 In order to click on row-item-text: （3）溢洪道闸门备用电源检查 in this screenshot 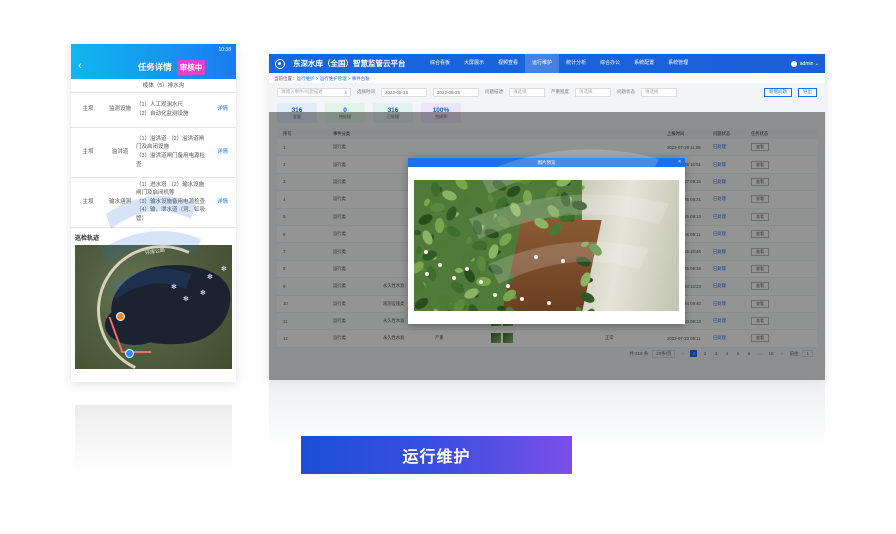, I will do `click(171, 160)`.